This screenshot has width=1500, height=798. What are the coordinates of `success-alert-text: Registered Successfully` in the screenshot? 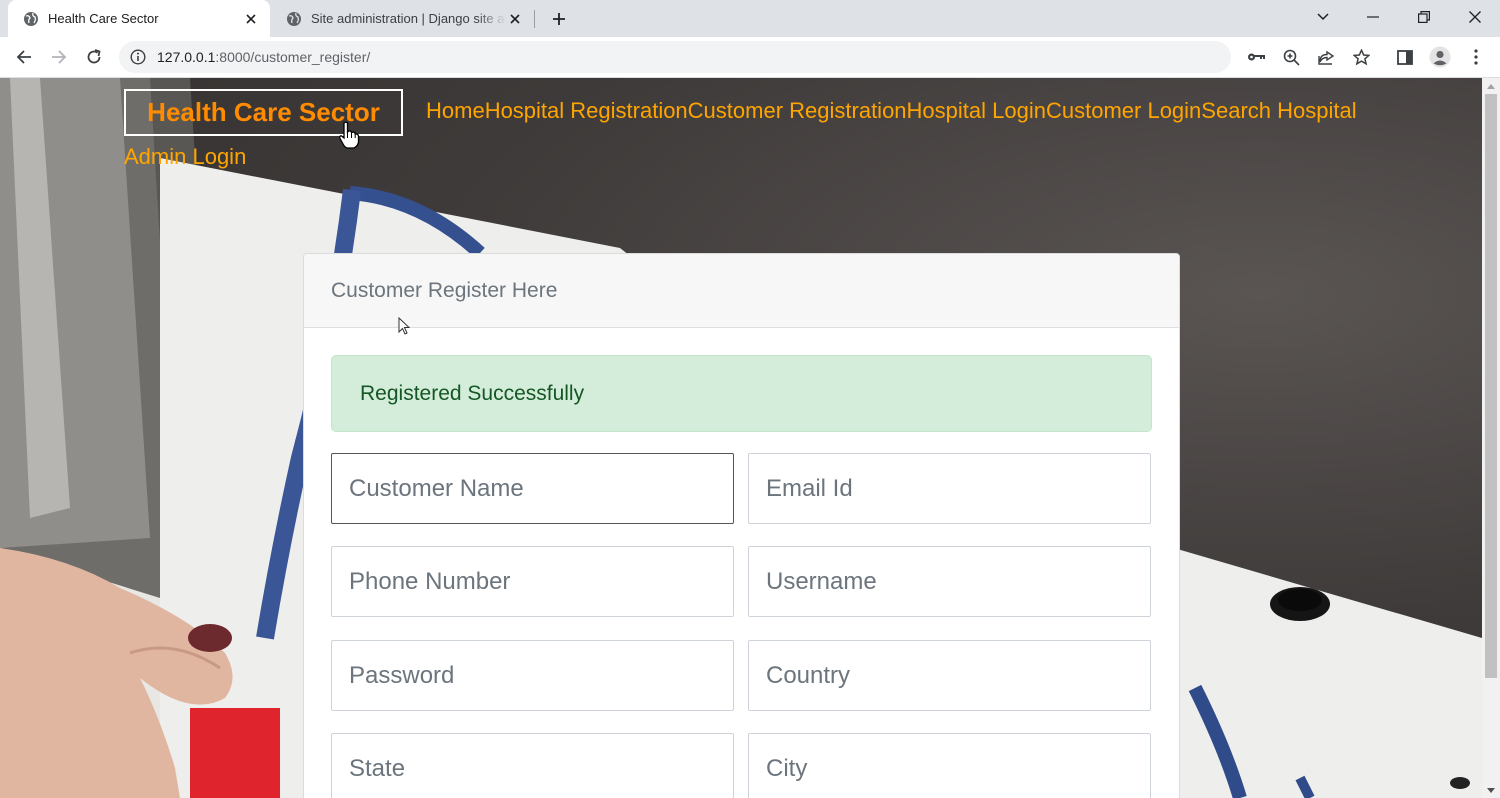 It's located at (472, 393).